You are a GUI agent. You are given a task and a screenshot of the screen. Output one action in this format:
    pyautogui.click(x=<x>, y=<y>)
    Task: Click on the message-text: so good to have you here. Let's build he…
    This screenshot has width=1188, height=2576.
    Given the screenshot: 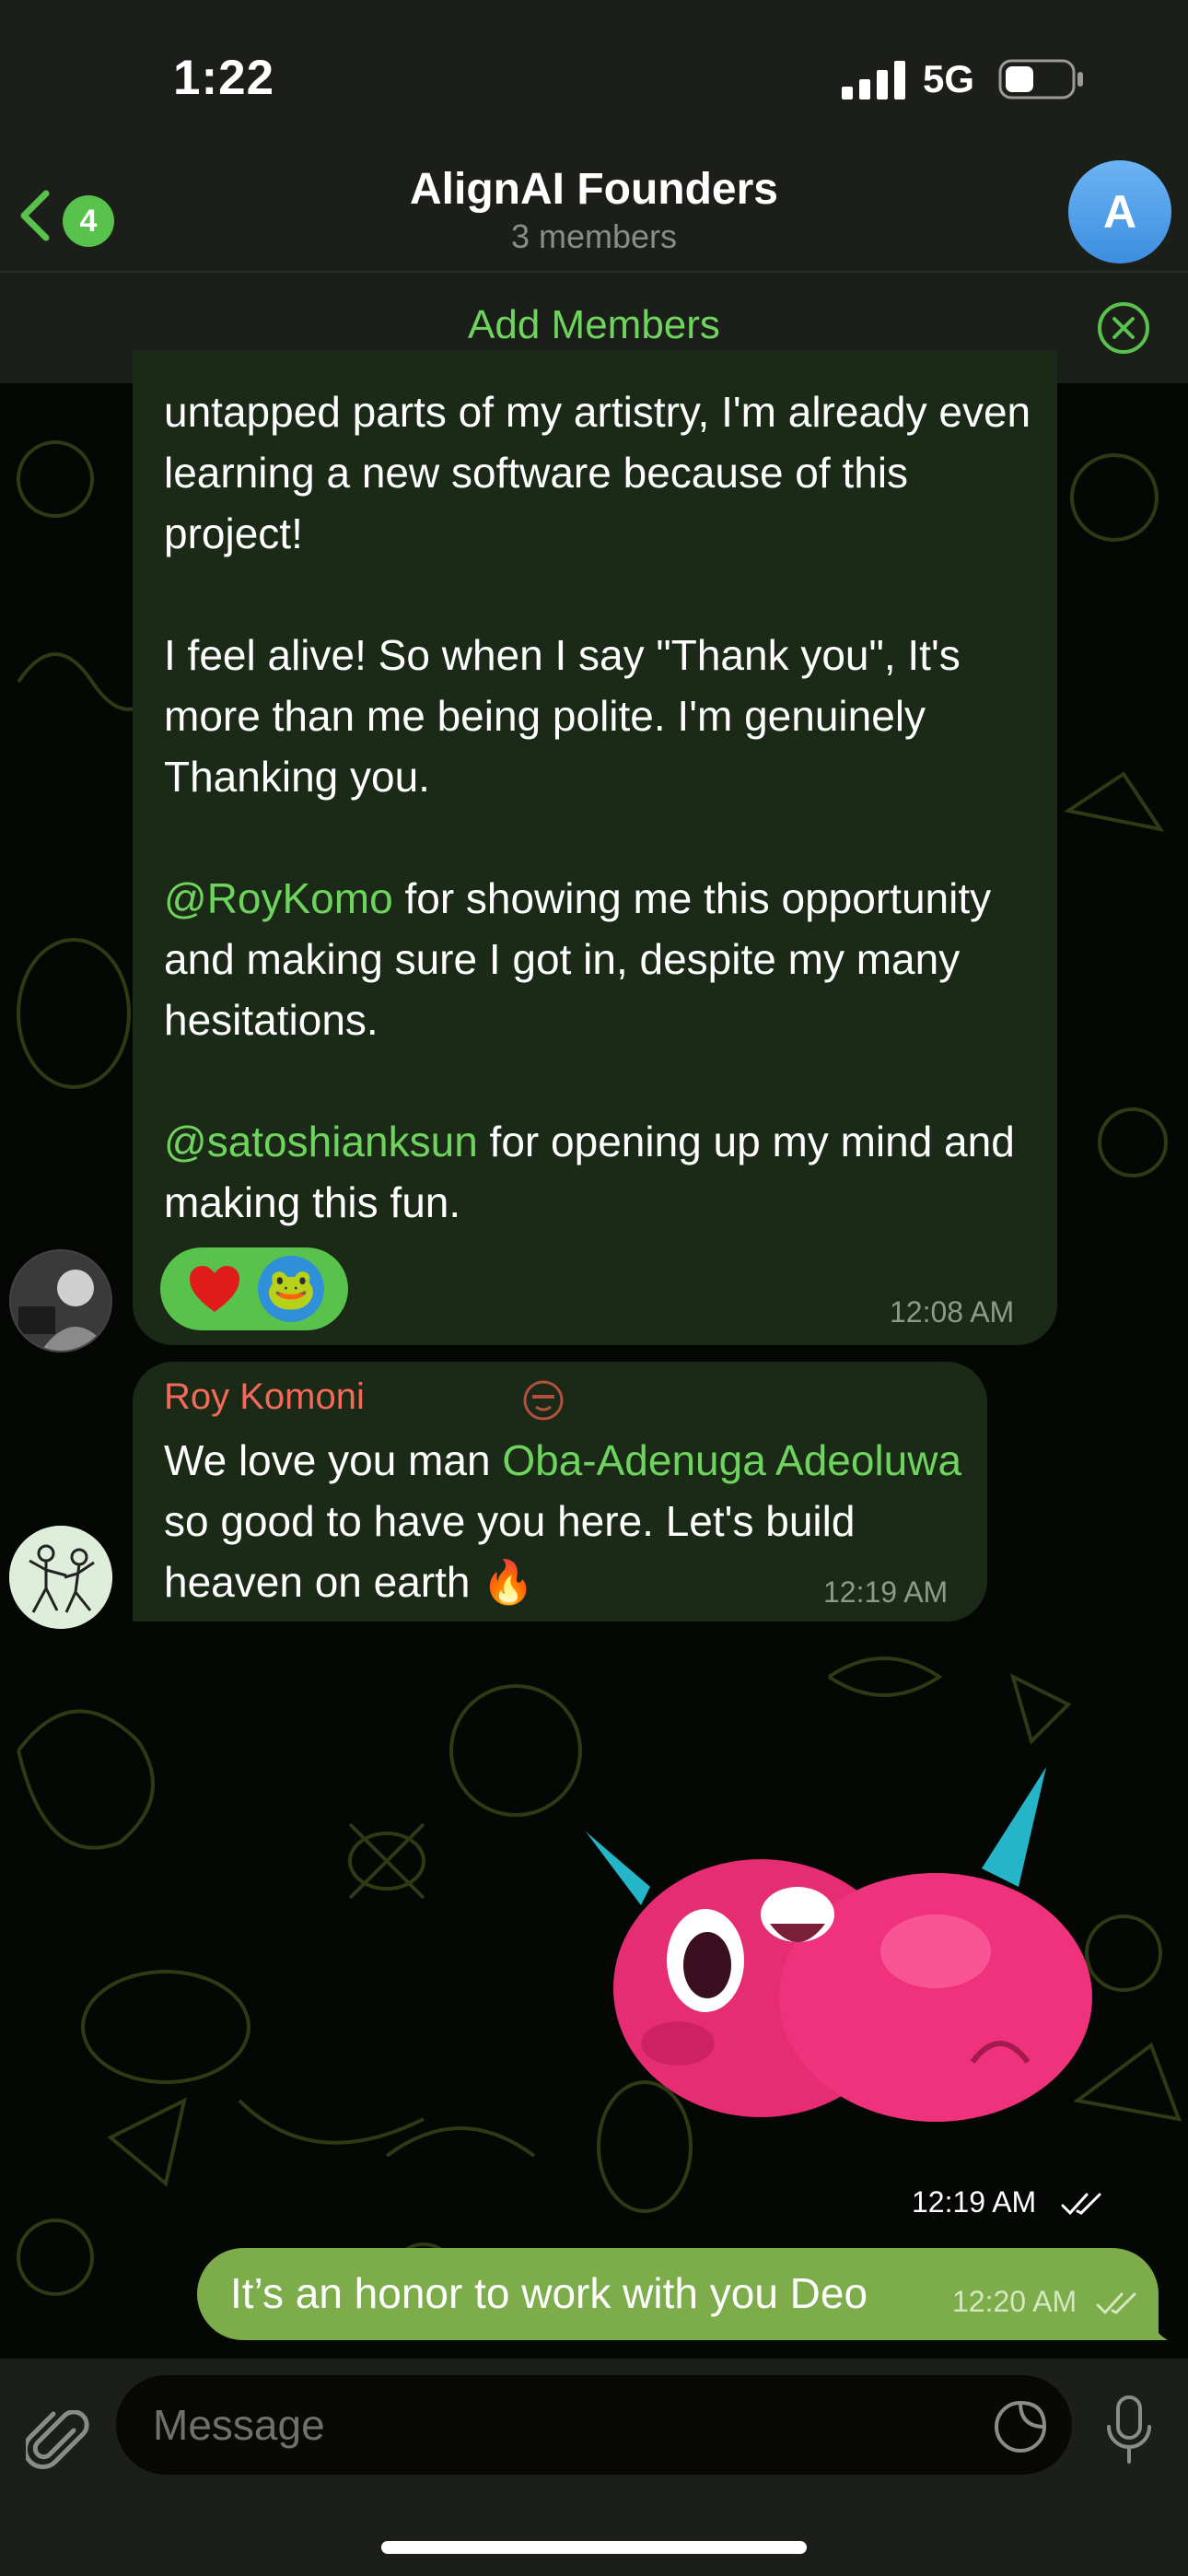 What is the action you would take?
    pyautogui.click(x=510, y=1551)
    